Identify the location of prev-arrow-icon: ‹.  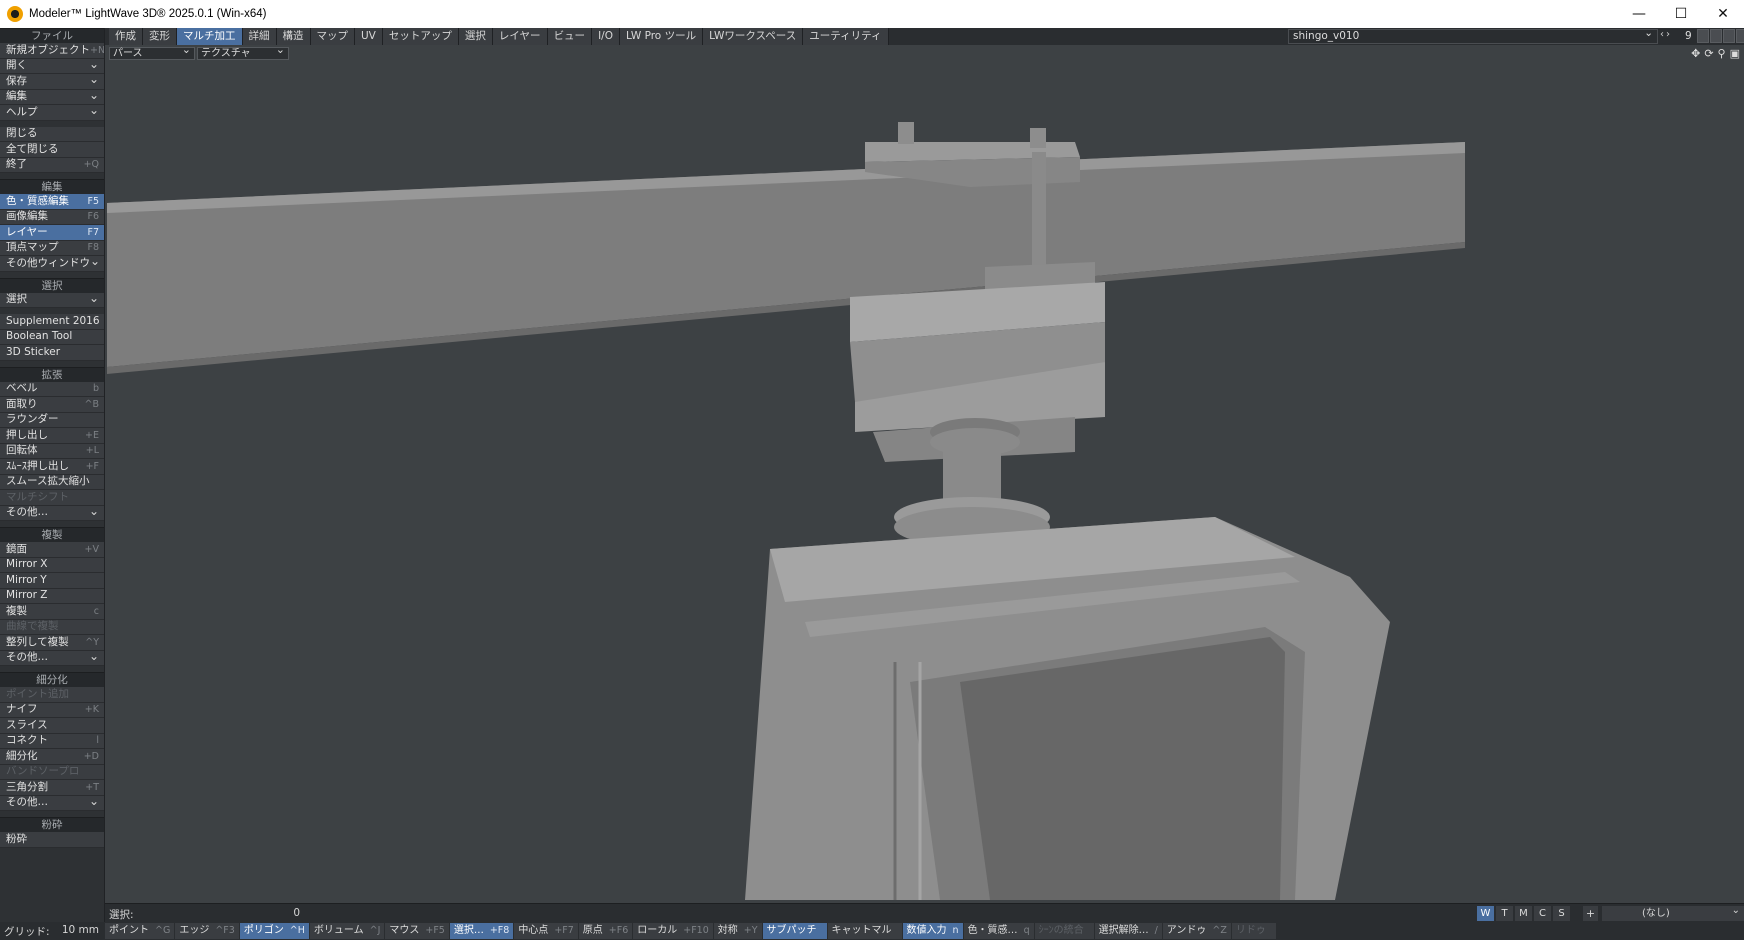
(1662, 34).